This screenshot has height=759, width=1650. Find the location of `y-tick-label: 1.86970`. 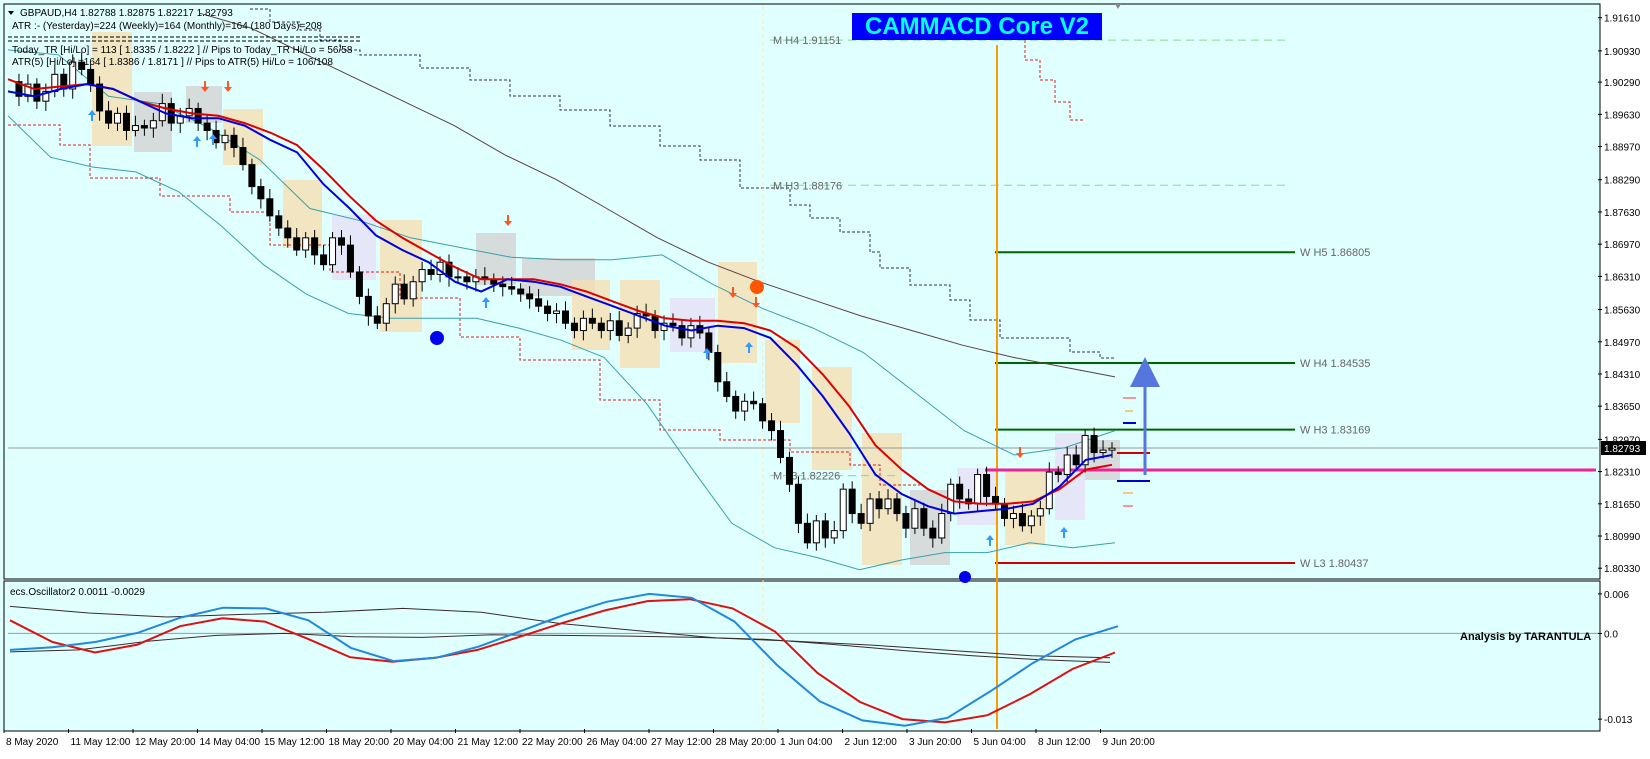

y-tick-label: 1.86970 is located at coordinates (1622, 245).